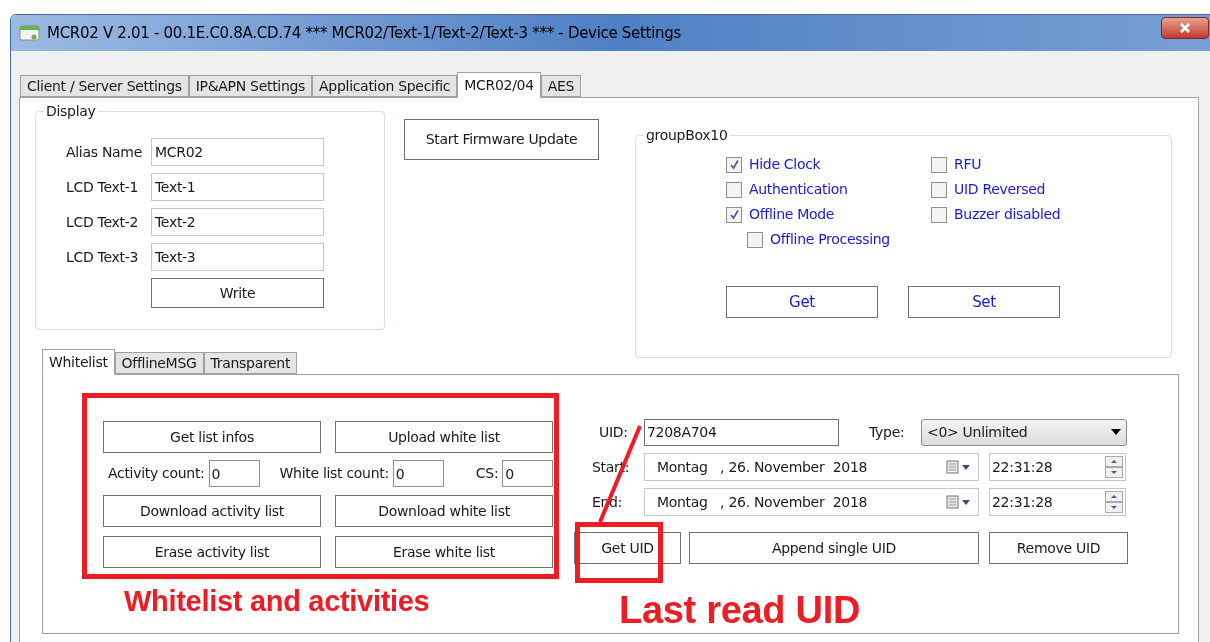  I want to click on type-dropdown: <0> Unlimited, so click(1024, 432).